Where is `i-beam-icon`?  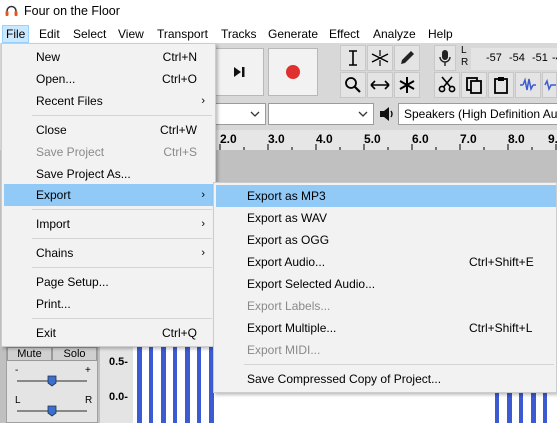
i-beam-icon is located at coordinates (353, 58).